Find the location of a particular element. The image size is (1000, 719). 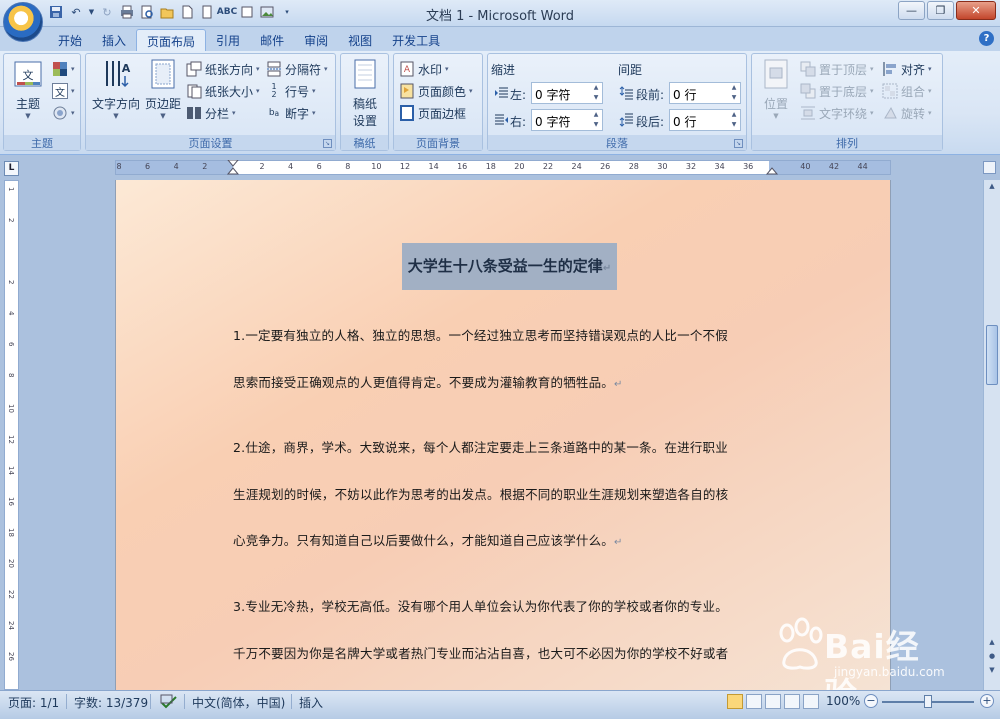

body-line: 千万不要因为你是名牌大学或者热门专业而沾沾自喜，也大可不必因为你的学校不好或者 is located at coordinates (480, 652).